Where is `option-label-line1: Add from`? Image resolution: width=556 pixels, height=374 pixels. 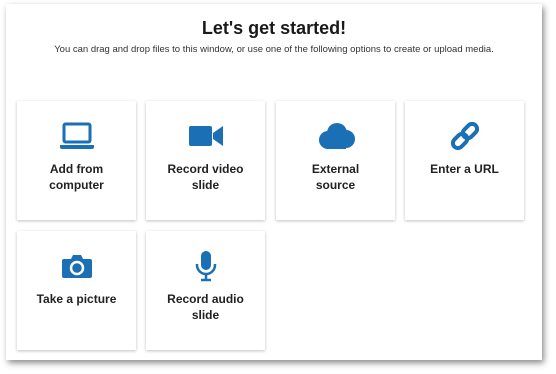 option-label-line1: Add from is located at coordinates (76, 169).